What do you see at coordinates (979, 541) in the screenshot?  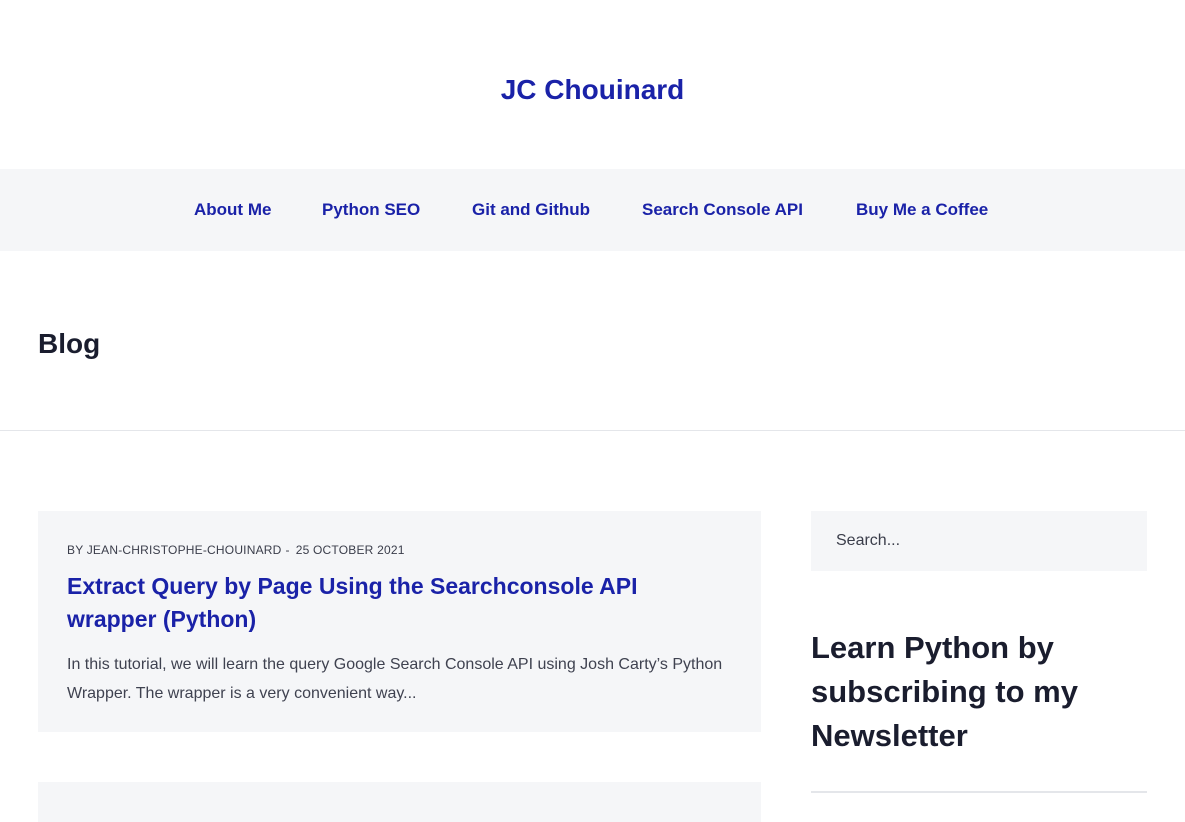 I see `search-input` at bounding box center [979, 541].